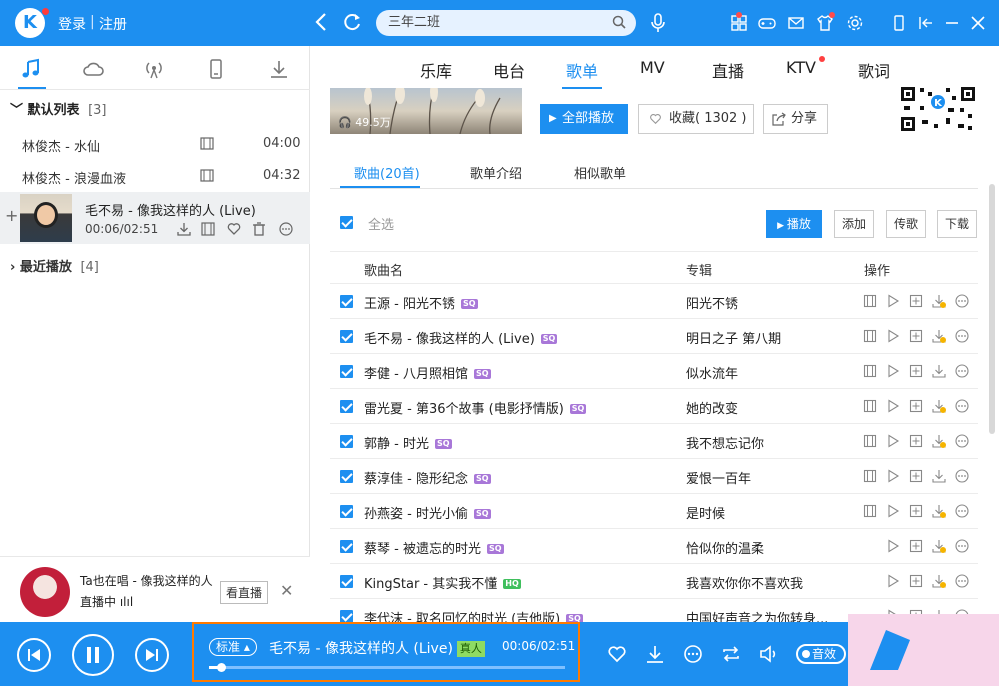  Describe the element at coordinates (473, 615) in the screenshot. I see `song-name: 李代沫 - 取名回忆的时光 (吉他版) SQ` at that location.